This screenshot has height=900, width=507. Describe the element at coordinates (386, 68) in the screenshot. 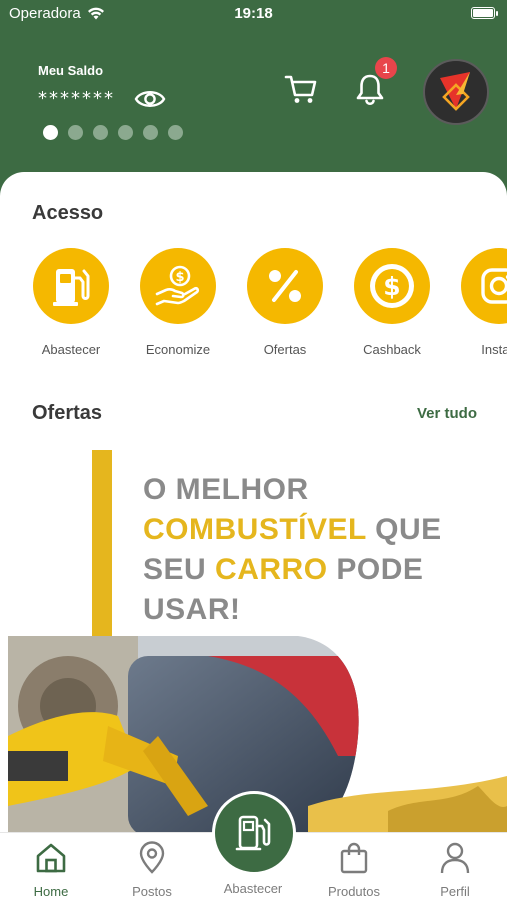

I see `notification-badge: 1` at that location.